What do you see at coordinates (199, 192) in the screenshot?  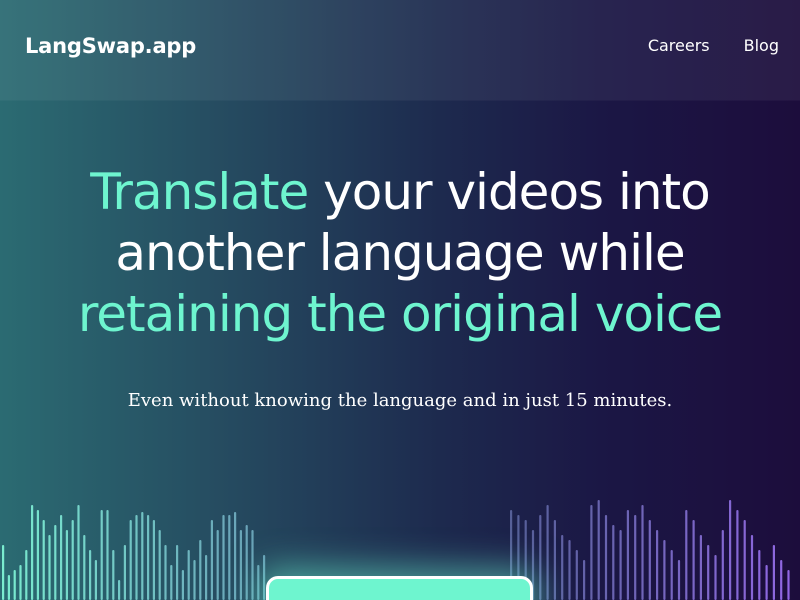 I see `headline-accent-1: Translate` at bounding box center [199, 192].